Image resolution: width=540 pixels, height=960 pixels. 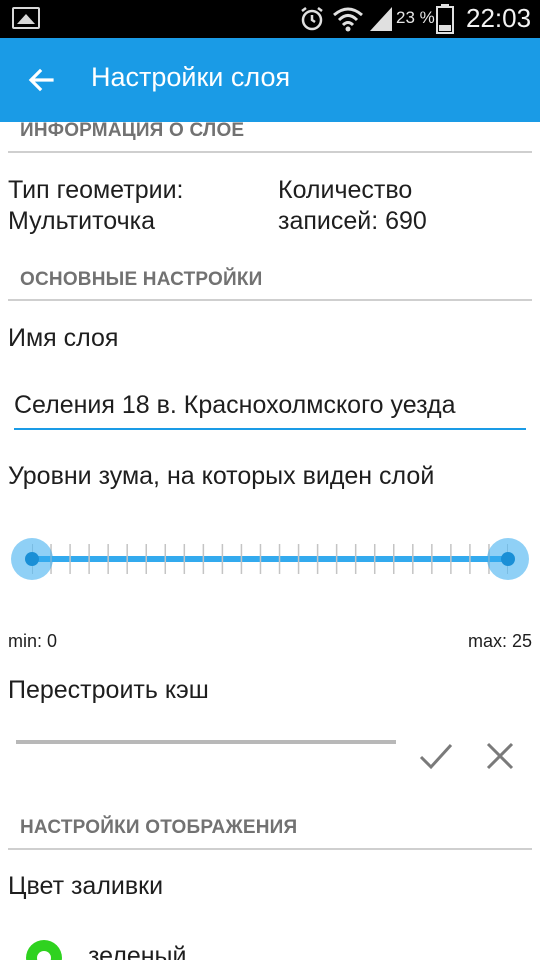 I want to click on slider-thumb-min, so click(x=32, y=559).